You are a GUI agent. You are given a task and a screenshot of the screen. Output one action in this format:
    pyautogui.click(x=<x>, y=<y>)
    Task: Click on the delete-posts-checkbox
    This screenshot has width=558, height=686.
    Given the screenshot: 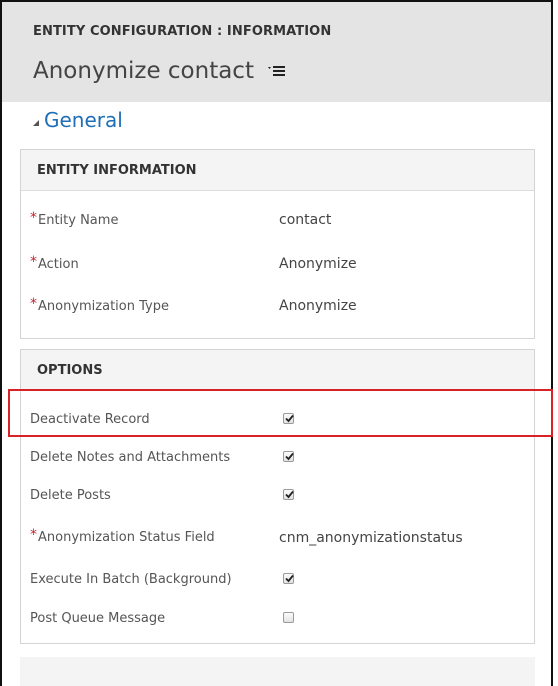 What is the action you would take?
    pyautogui.click(x=288, y=494)
    